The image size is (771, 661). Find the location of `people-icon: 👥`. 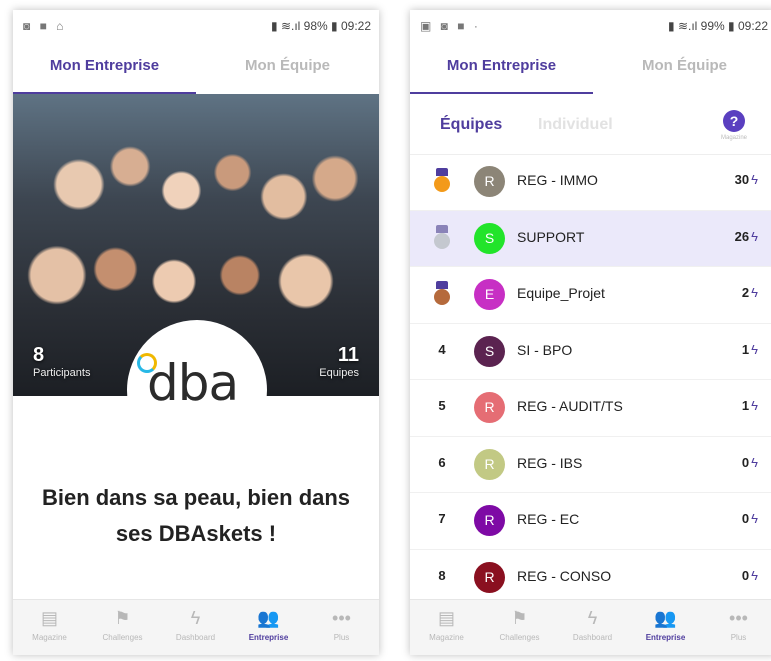

people-icon: 👥 is located at coordinates (665, 618).